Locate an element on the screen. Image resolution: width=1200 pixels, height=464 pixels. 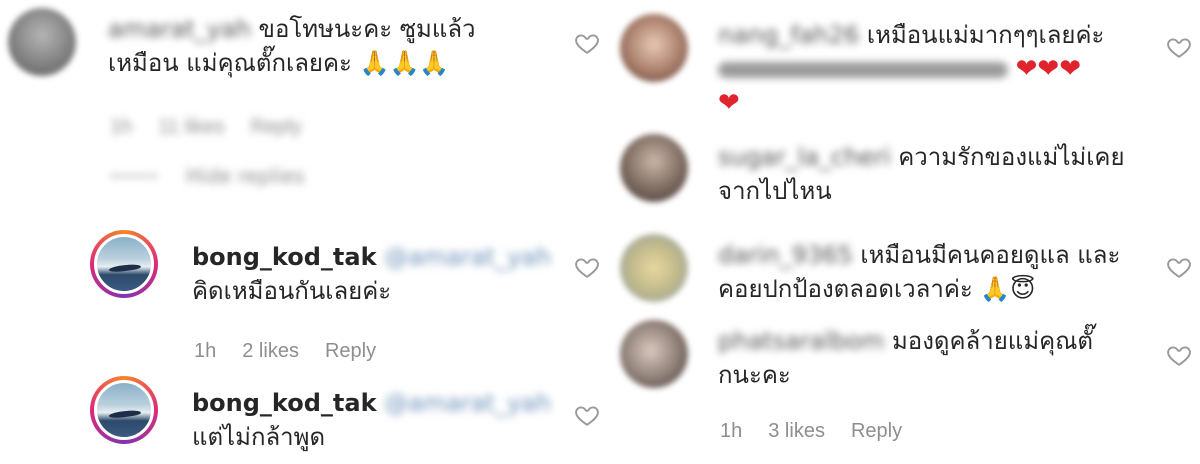
comment-body-line2: จากไปไหน is located at coordinates (775, 191).